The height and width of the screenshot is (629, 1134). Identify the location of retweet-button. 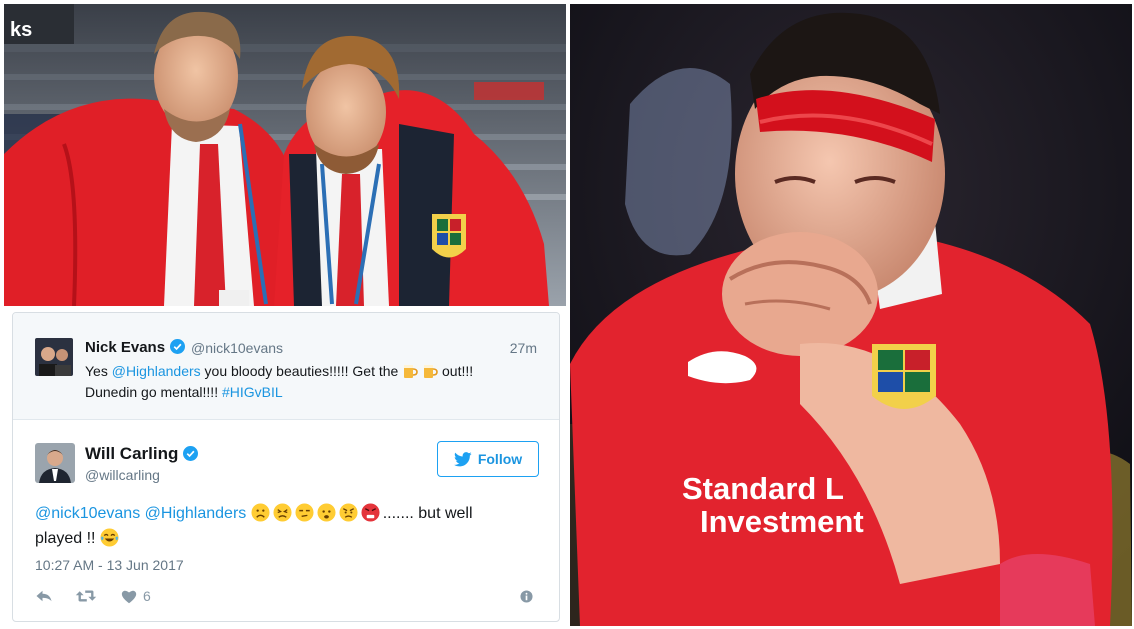
(86, 596).